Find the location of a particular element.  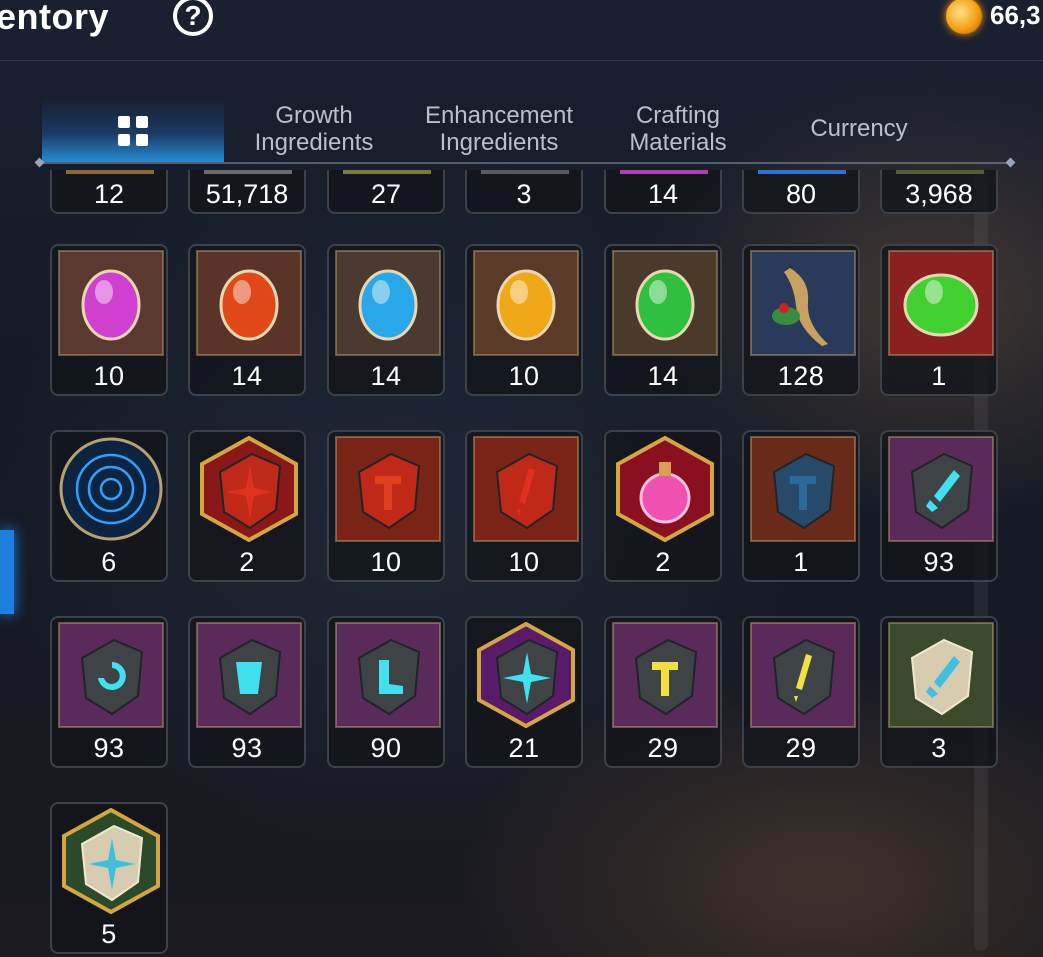

red-dagger-stone-icon is located at coordinates (526, 489).